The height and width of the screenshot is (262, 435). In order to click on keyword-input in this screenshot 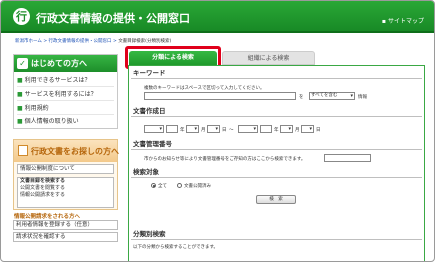, I will do `click(220, 96)`.